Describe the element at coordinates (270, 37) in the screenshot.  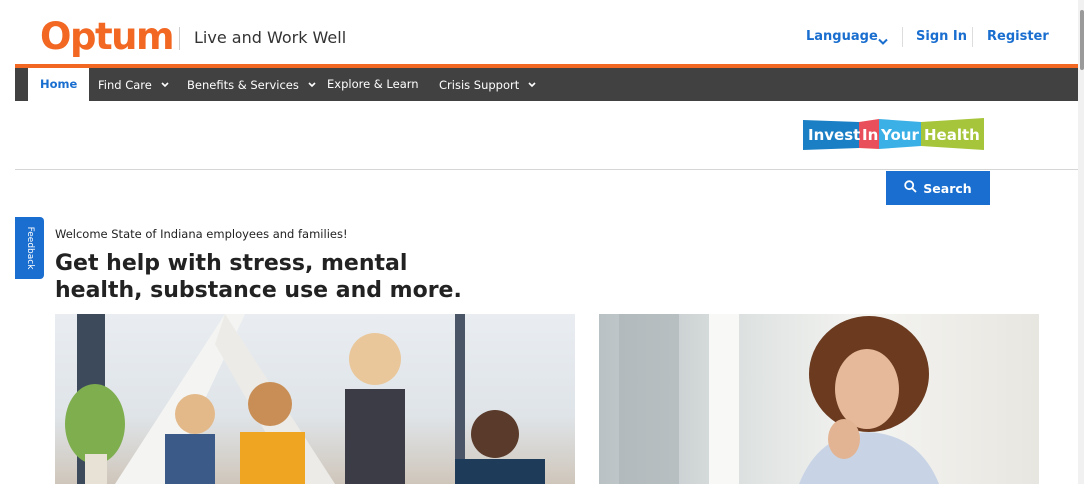
I see `site-tagline: Live and Work Well` at that location.